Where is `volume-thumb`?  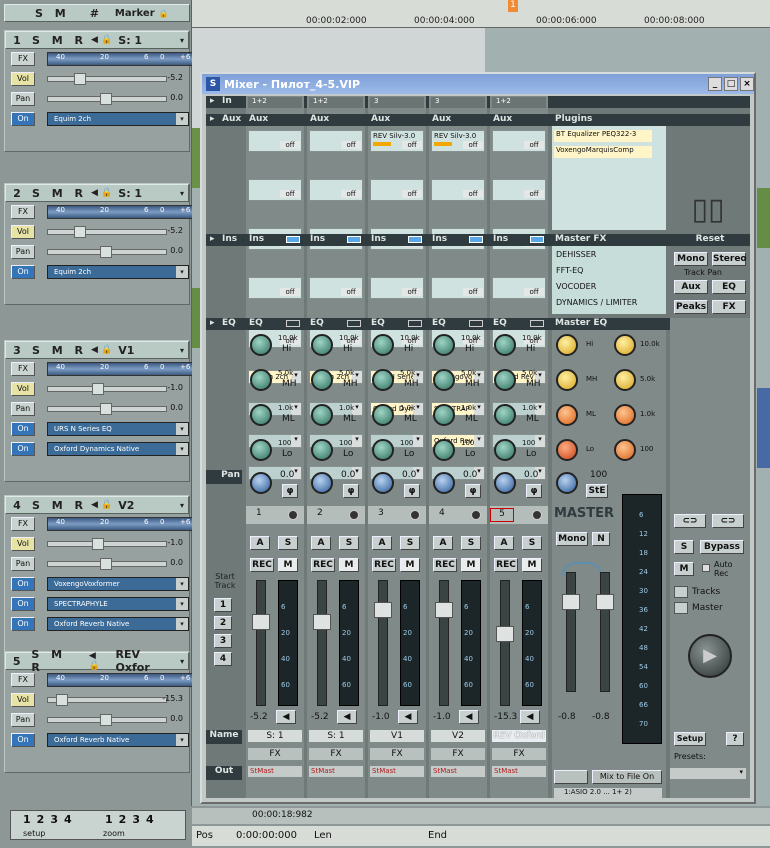
volume-thumb is located at coordinates (80, 232).